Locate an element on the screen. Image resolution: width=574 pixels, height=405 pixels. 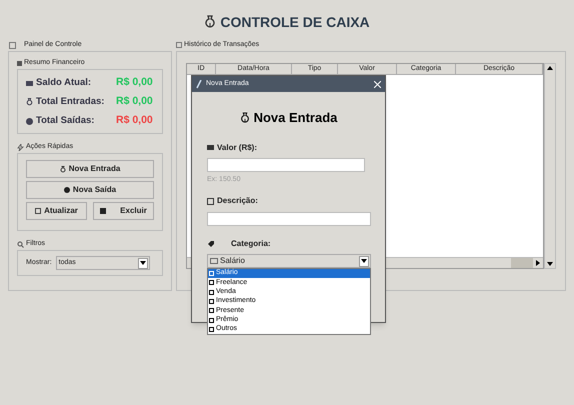
description-input-field is located at coordinates (289, 219).